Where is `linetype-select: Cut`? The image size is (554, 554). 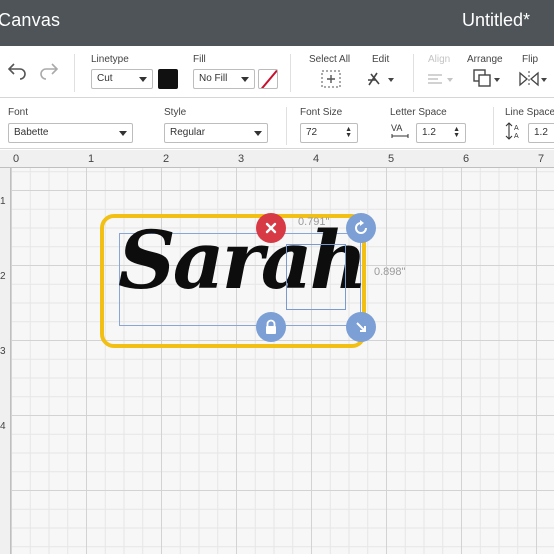
linetype-select: Cut is located at coordinates (122, 79).